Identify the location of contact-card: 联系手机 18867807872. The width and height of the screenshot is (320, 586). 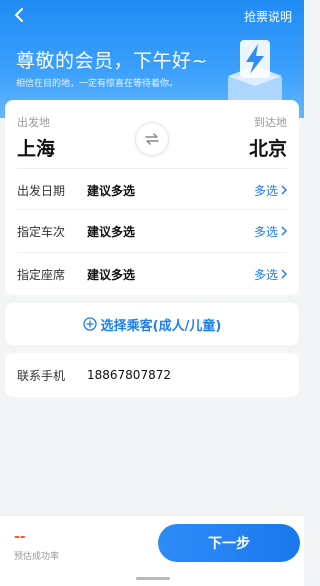
(152, 375).